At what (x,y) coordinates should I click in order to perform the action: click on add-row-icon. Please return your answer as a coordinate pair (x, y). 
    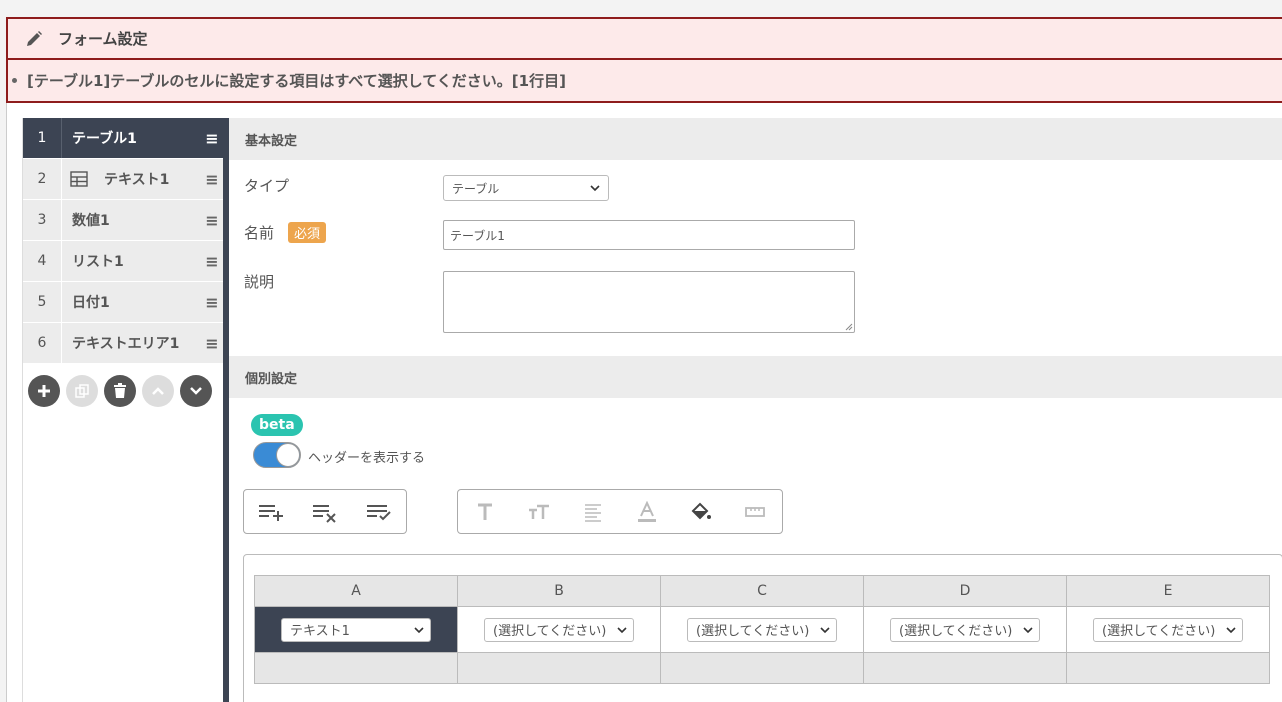
    Looking at the image, I should click on (271, 511).